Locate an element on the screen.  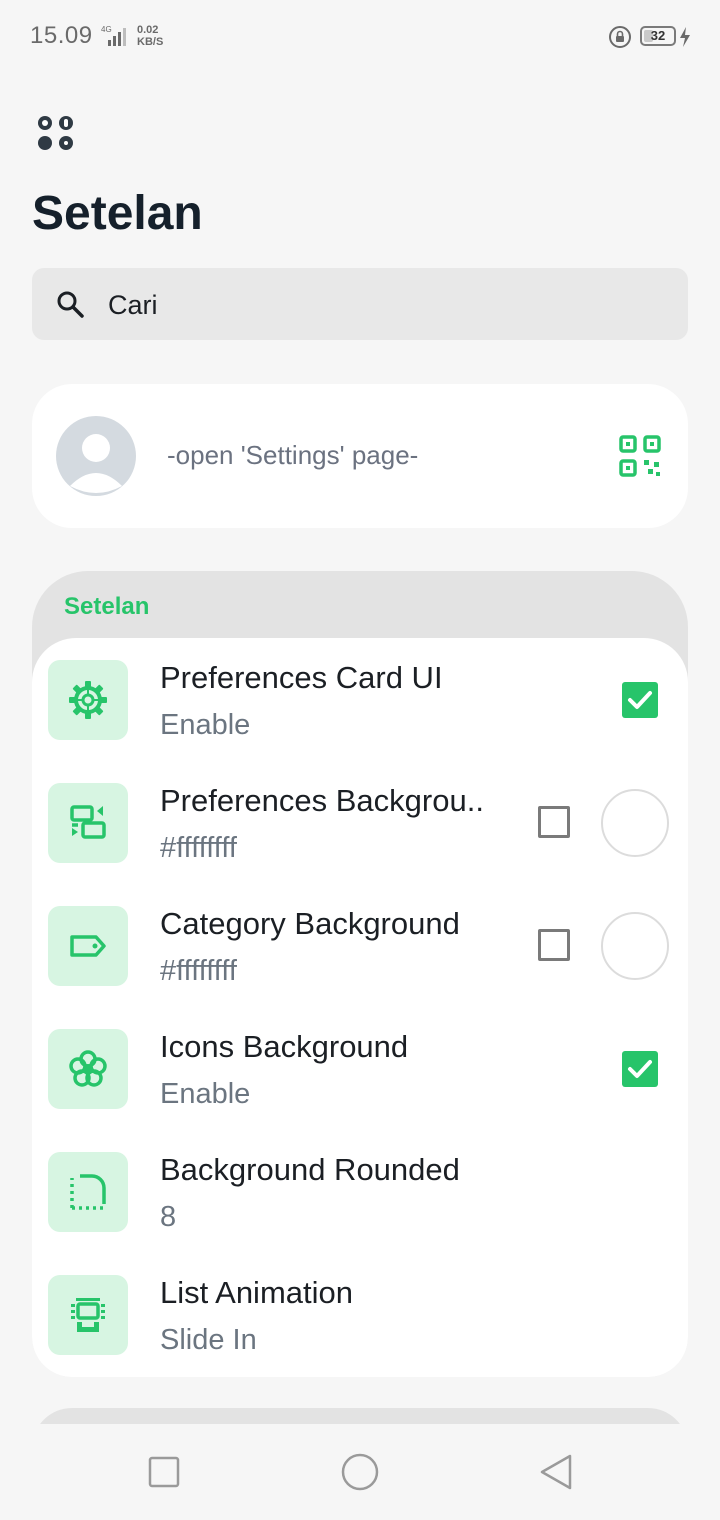
setting-list-animation: List Animation Slide In is located at coordinates (360, 1314).